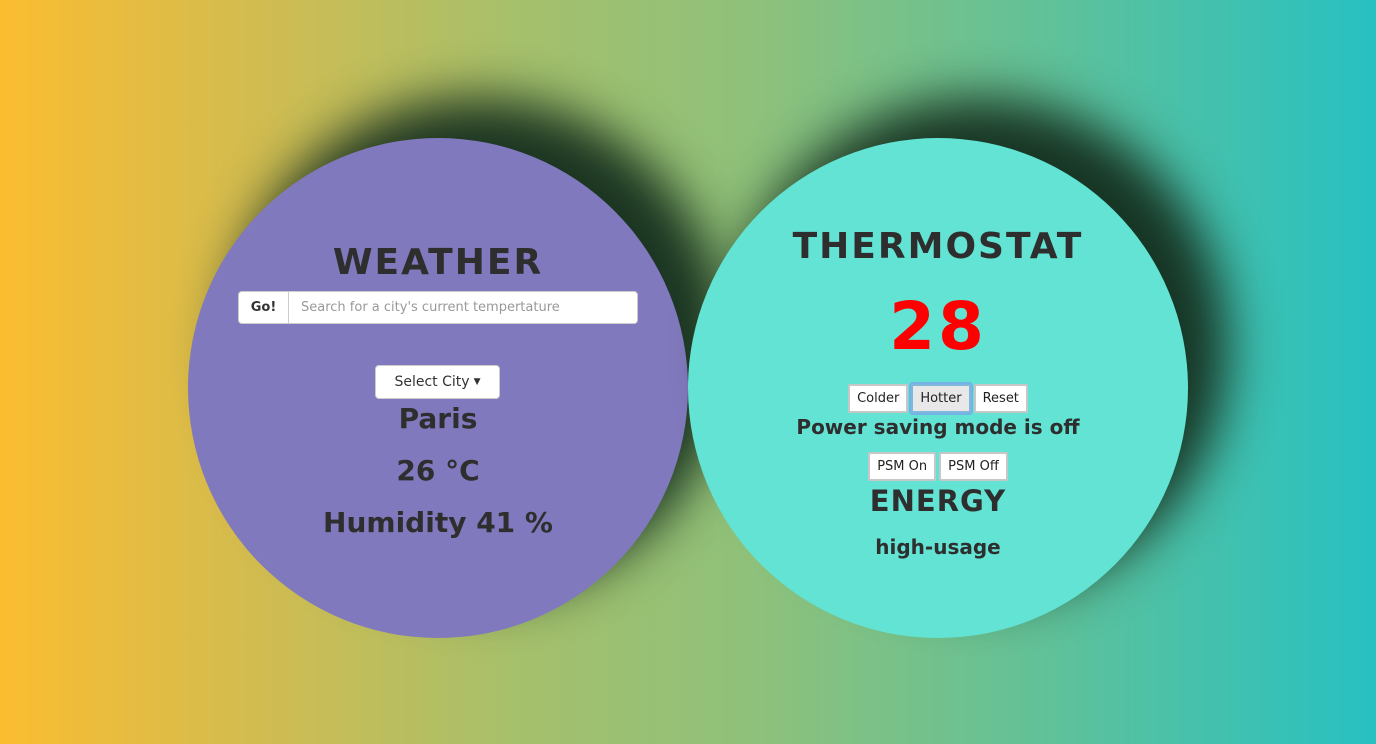 The width and height of the screenshot is (1376, 744). Describe the element at coordinates (477, 382) in the screenshot. I see `caret-down-icon: ▼` at that location.